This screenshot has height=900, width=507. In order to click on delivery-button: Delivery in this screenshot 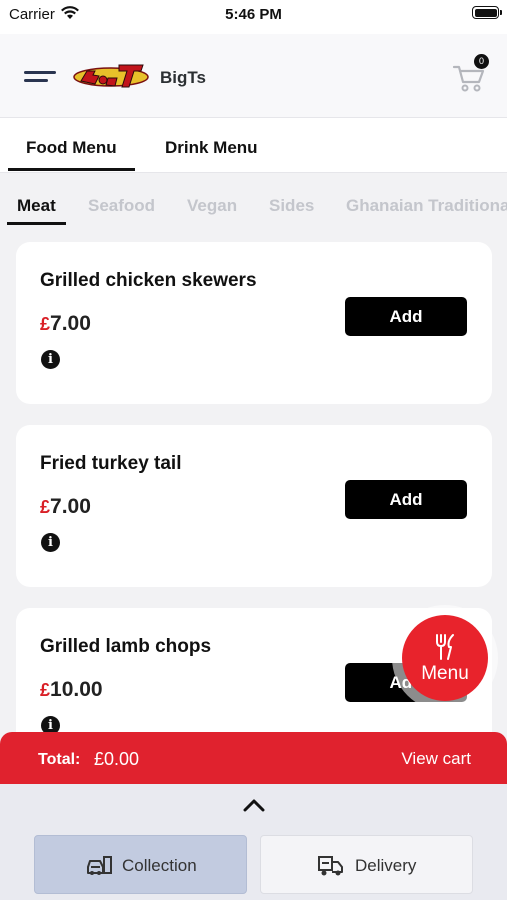, I will do `click(366, 864)`.